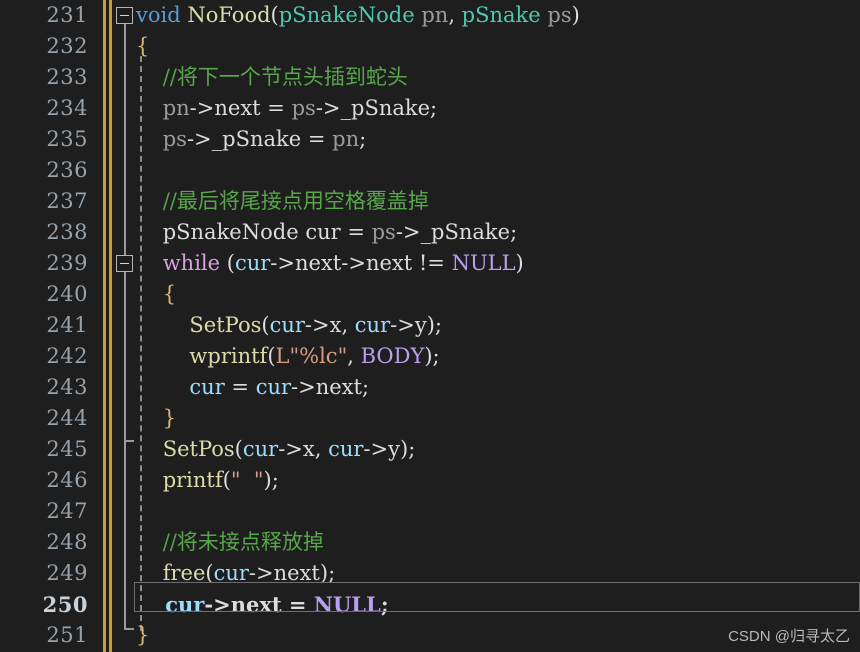 This screenshot has height=652, width=860. Describe the element at coordinates (44, 387) in the screenshot. I see `line-number: 243` at that location.